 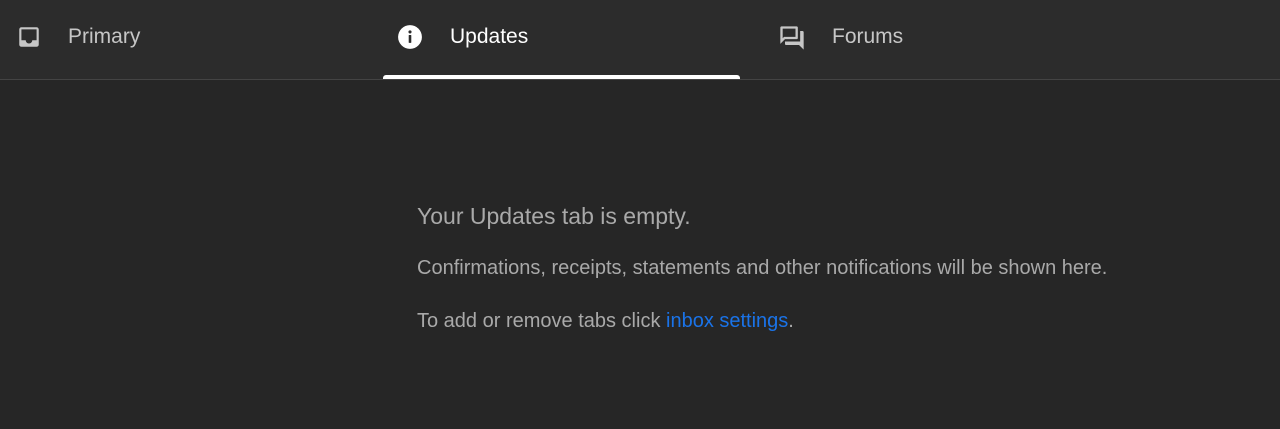 What do you see at coordinates (191, 39) in the screenshot?
I see `tab-primary: Primary` at bounding box center [191, 39].